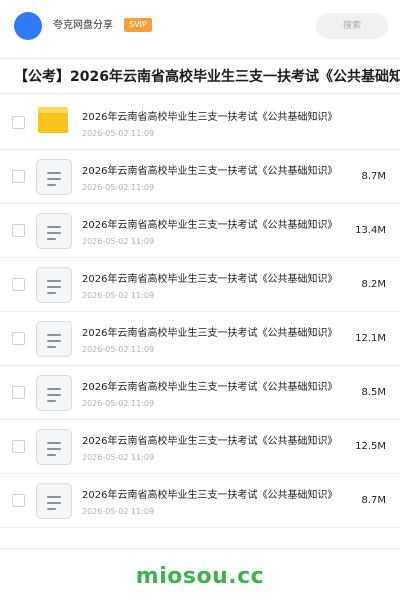 The image size is (400, 600). I want to click on folder-icon, so click(53, 120).